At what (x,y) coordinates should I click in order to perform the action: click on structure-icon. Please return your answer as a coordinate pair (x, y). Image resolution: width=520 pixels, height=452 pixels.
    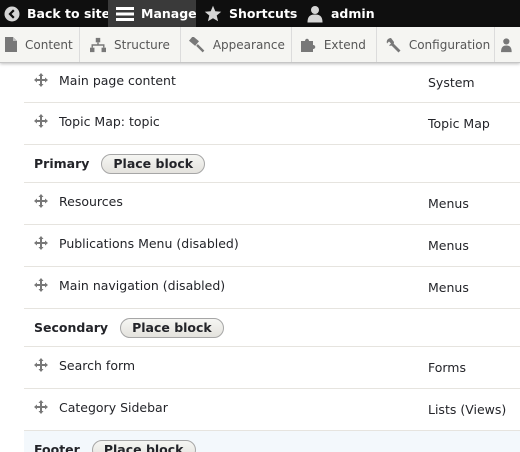
    Looking at the image, I should click on (98, 45).